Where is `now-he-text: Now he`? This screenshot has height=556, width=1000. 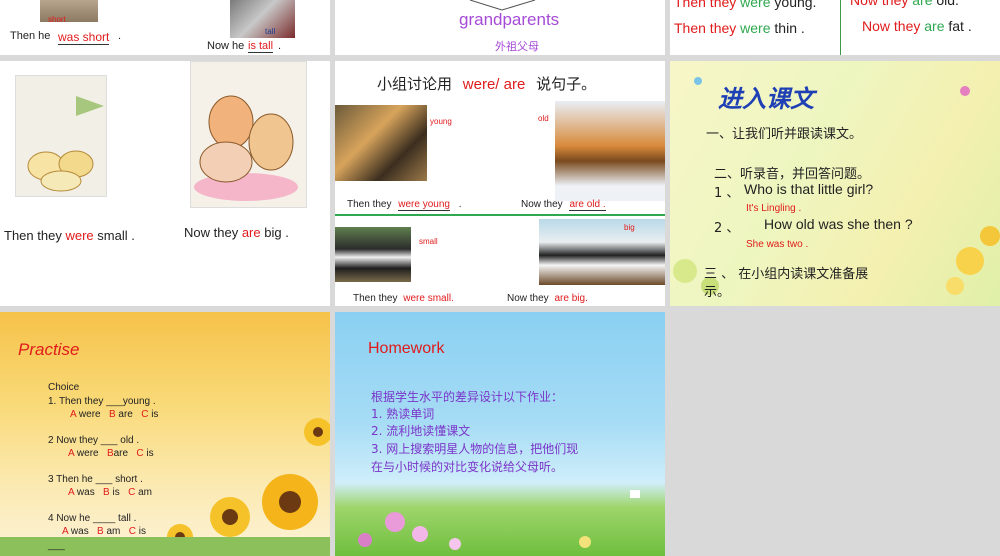 now-he-text: Now he is located at coordinates (226, 46).